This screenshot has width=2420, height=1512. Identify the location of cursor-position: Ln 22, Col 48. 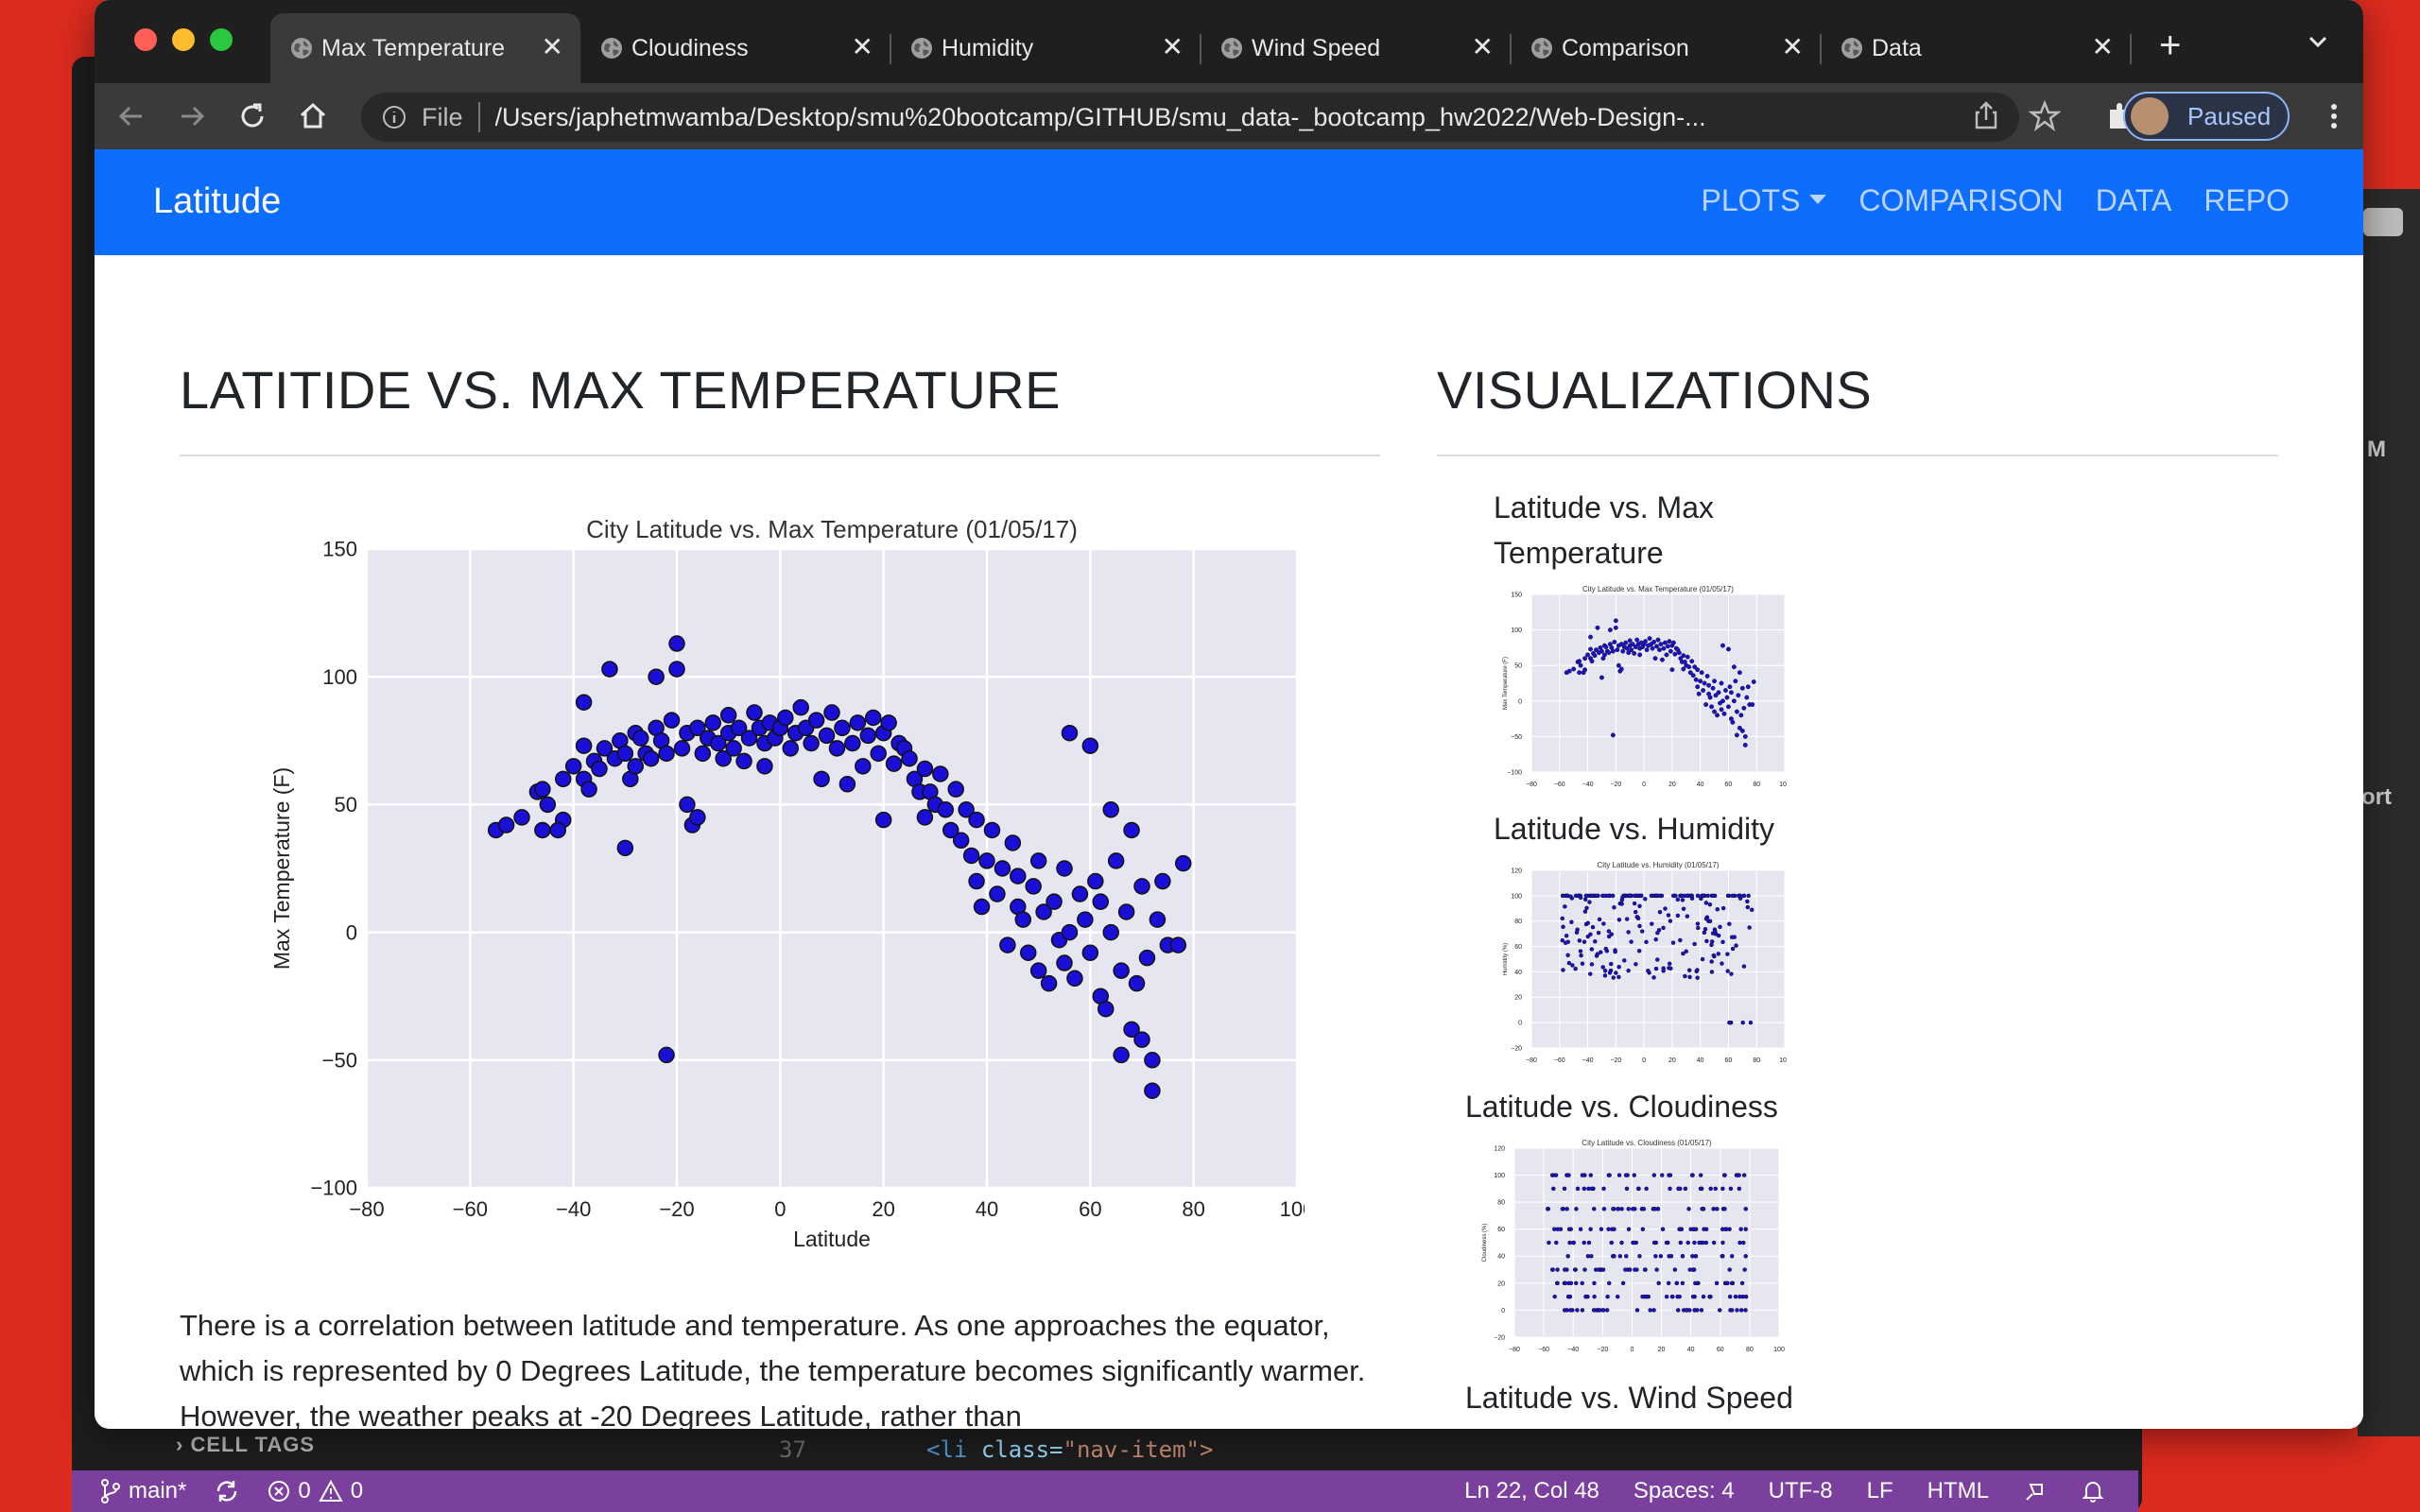
(1531, 1491).